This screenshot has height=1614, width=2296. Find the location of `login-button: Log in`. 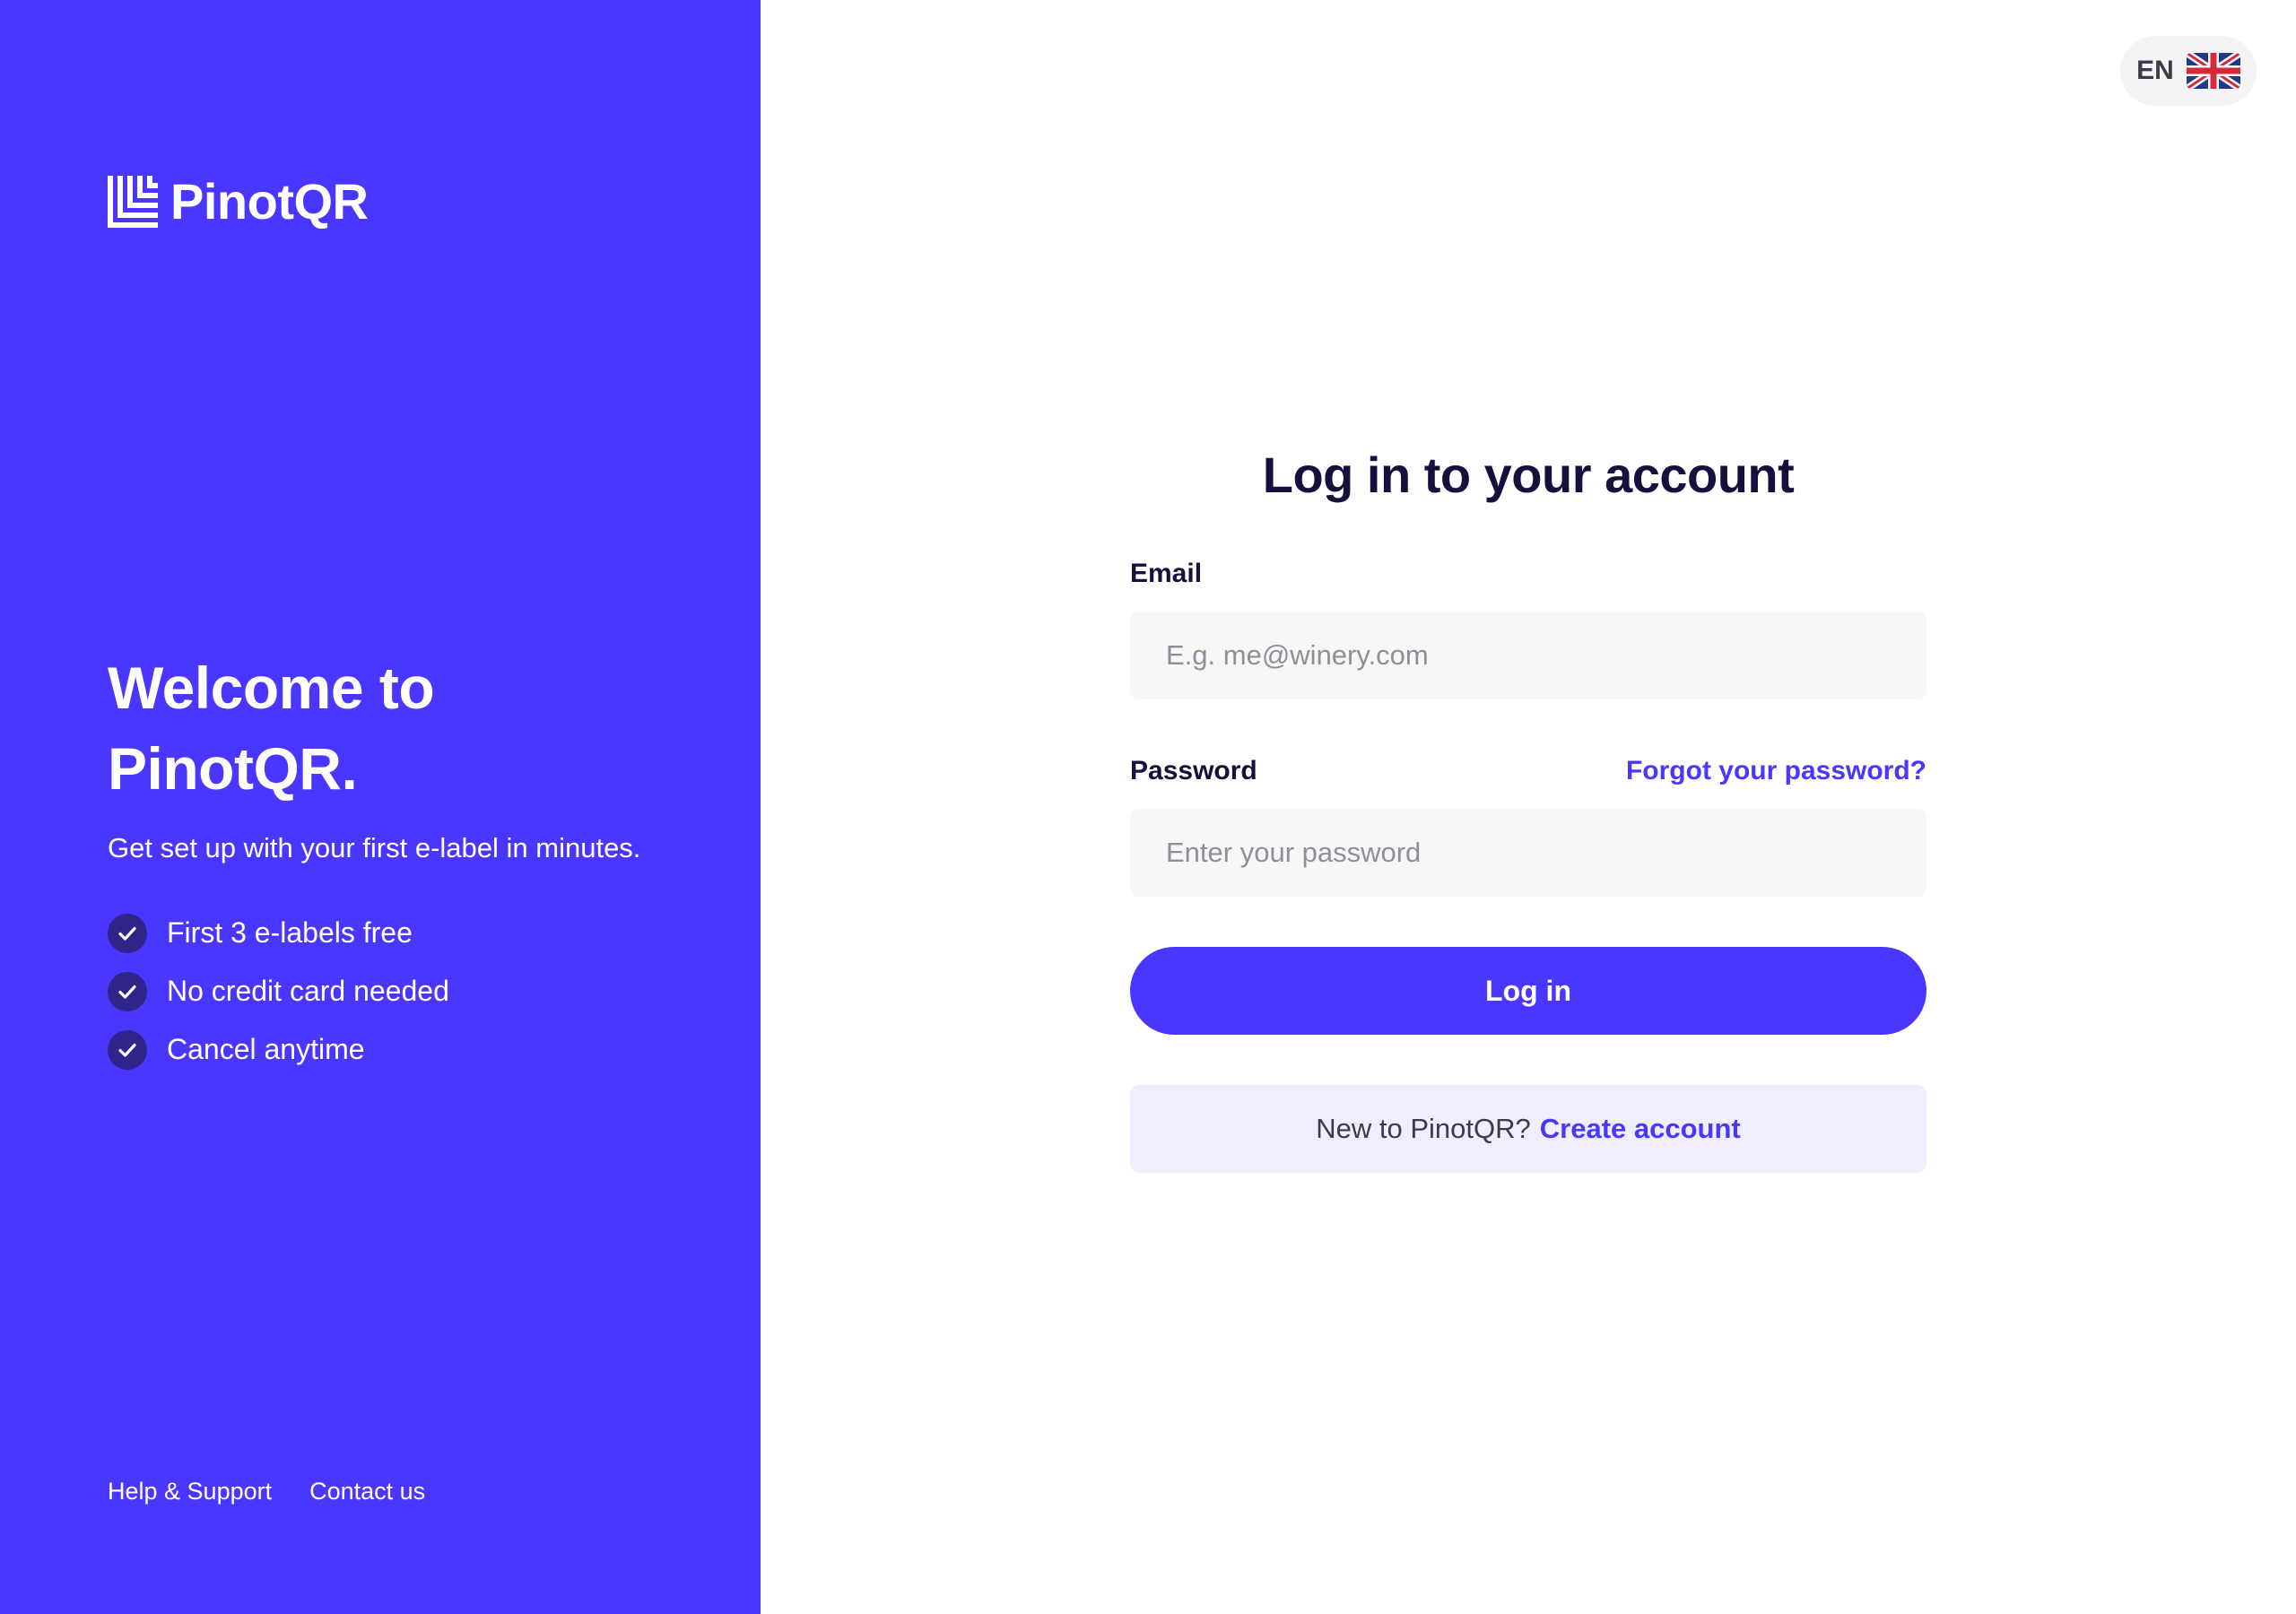

login-button: Log in is located at coordinates (1528, 991).